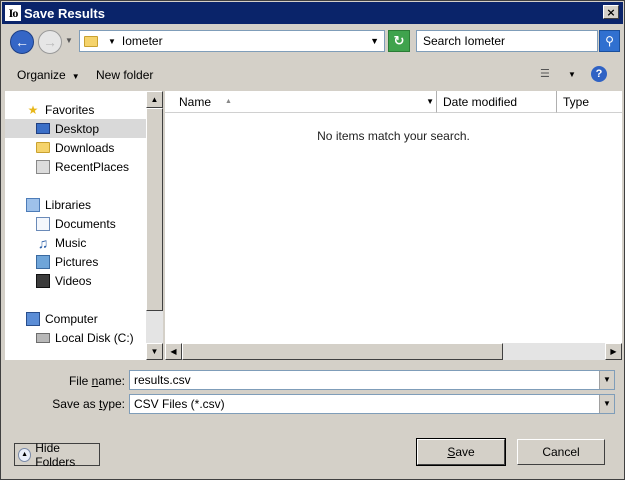 The width and height of the screenshot is (625, 480). I want to click on nav-item-documents: Documents, so click(75, 223).